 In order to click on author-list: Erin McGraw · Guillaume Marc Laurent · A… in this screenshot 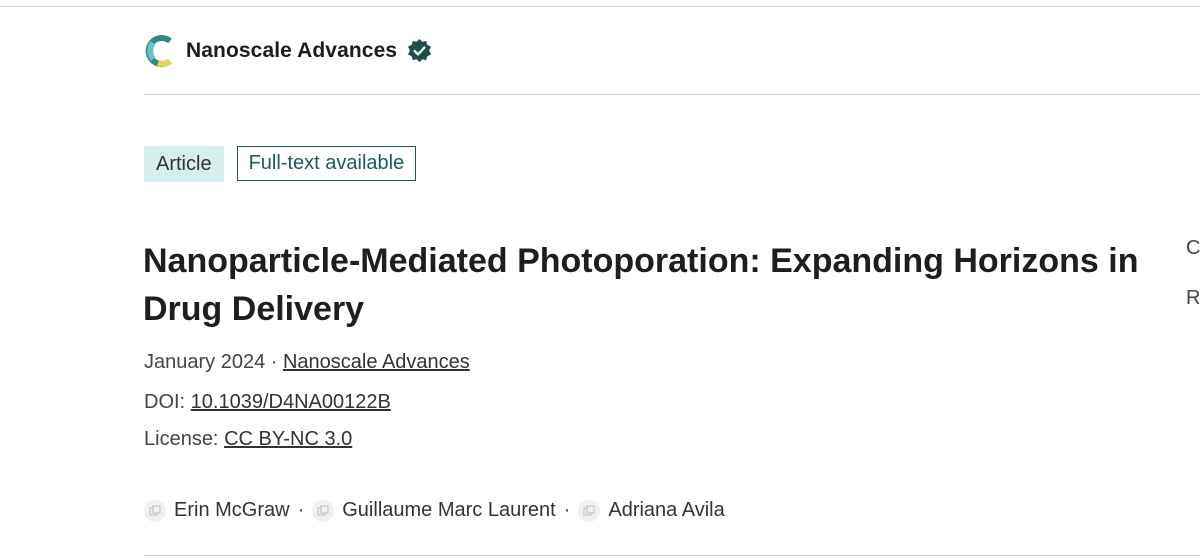, I will do `click(434, 510)`.